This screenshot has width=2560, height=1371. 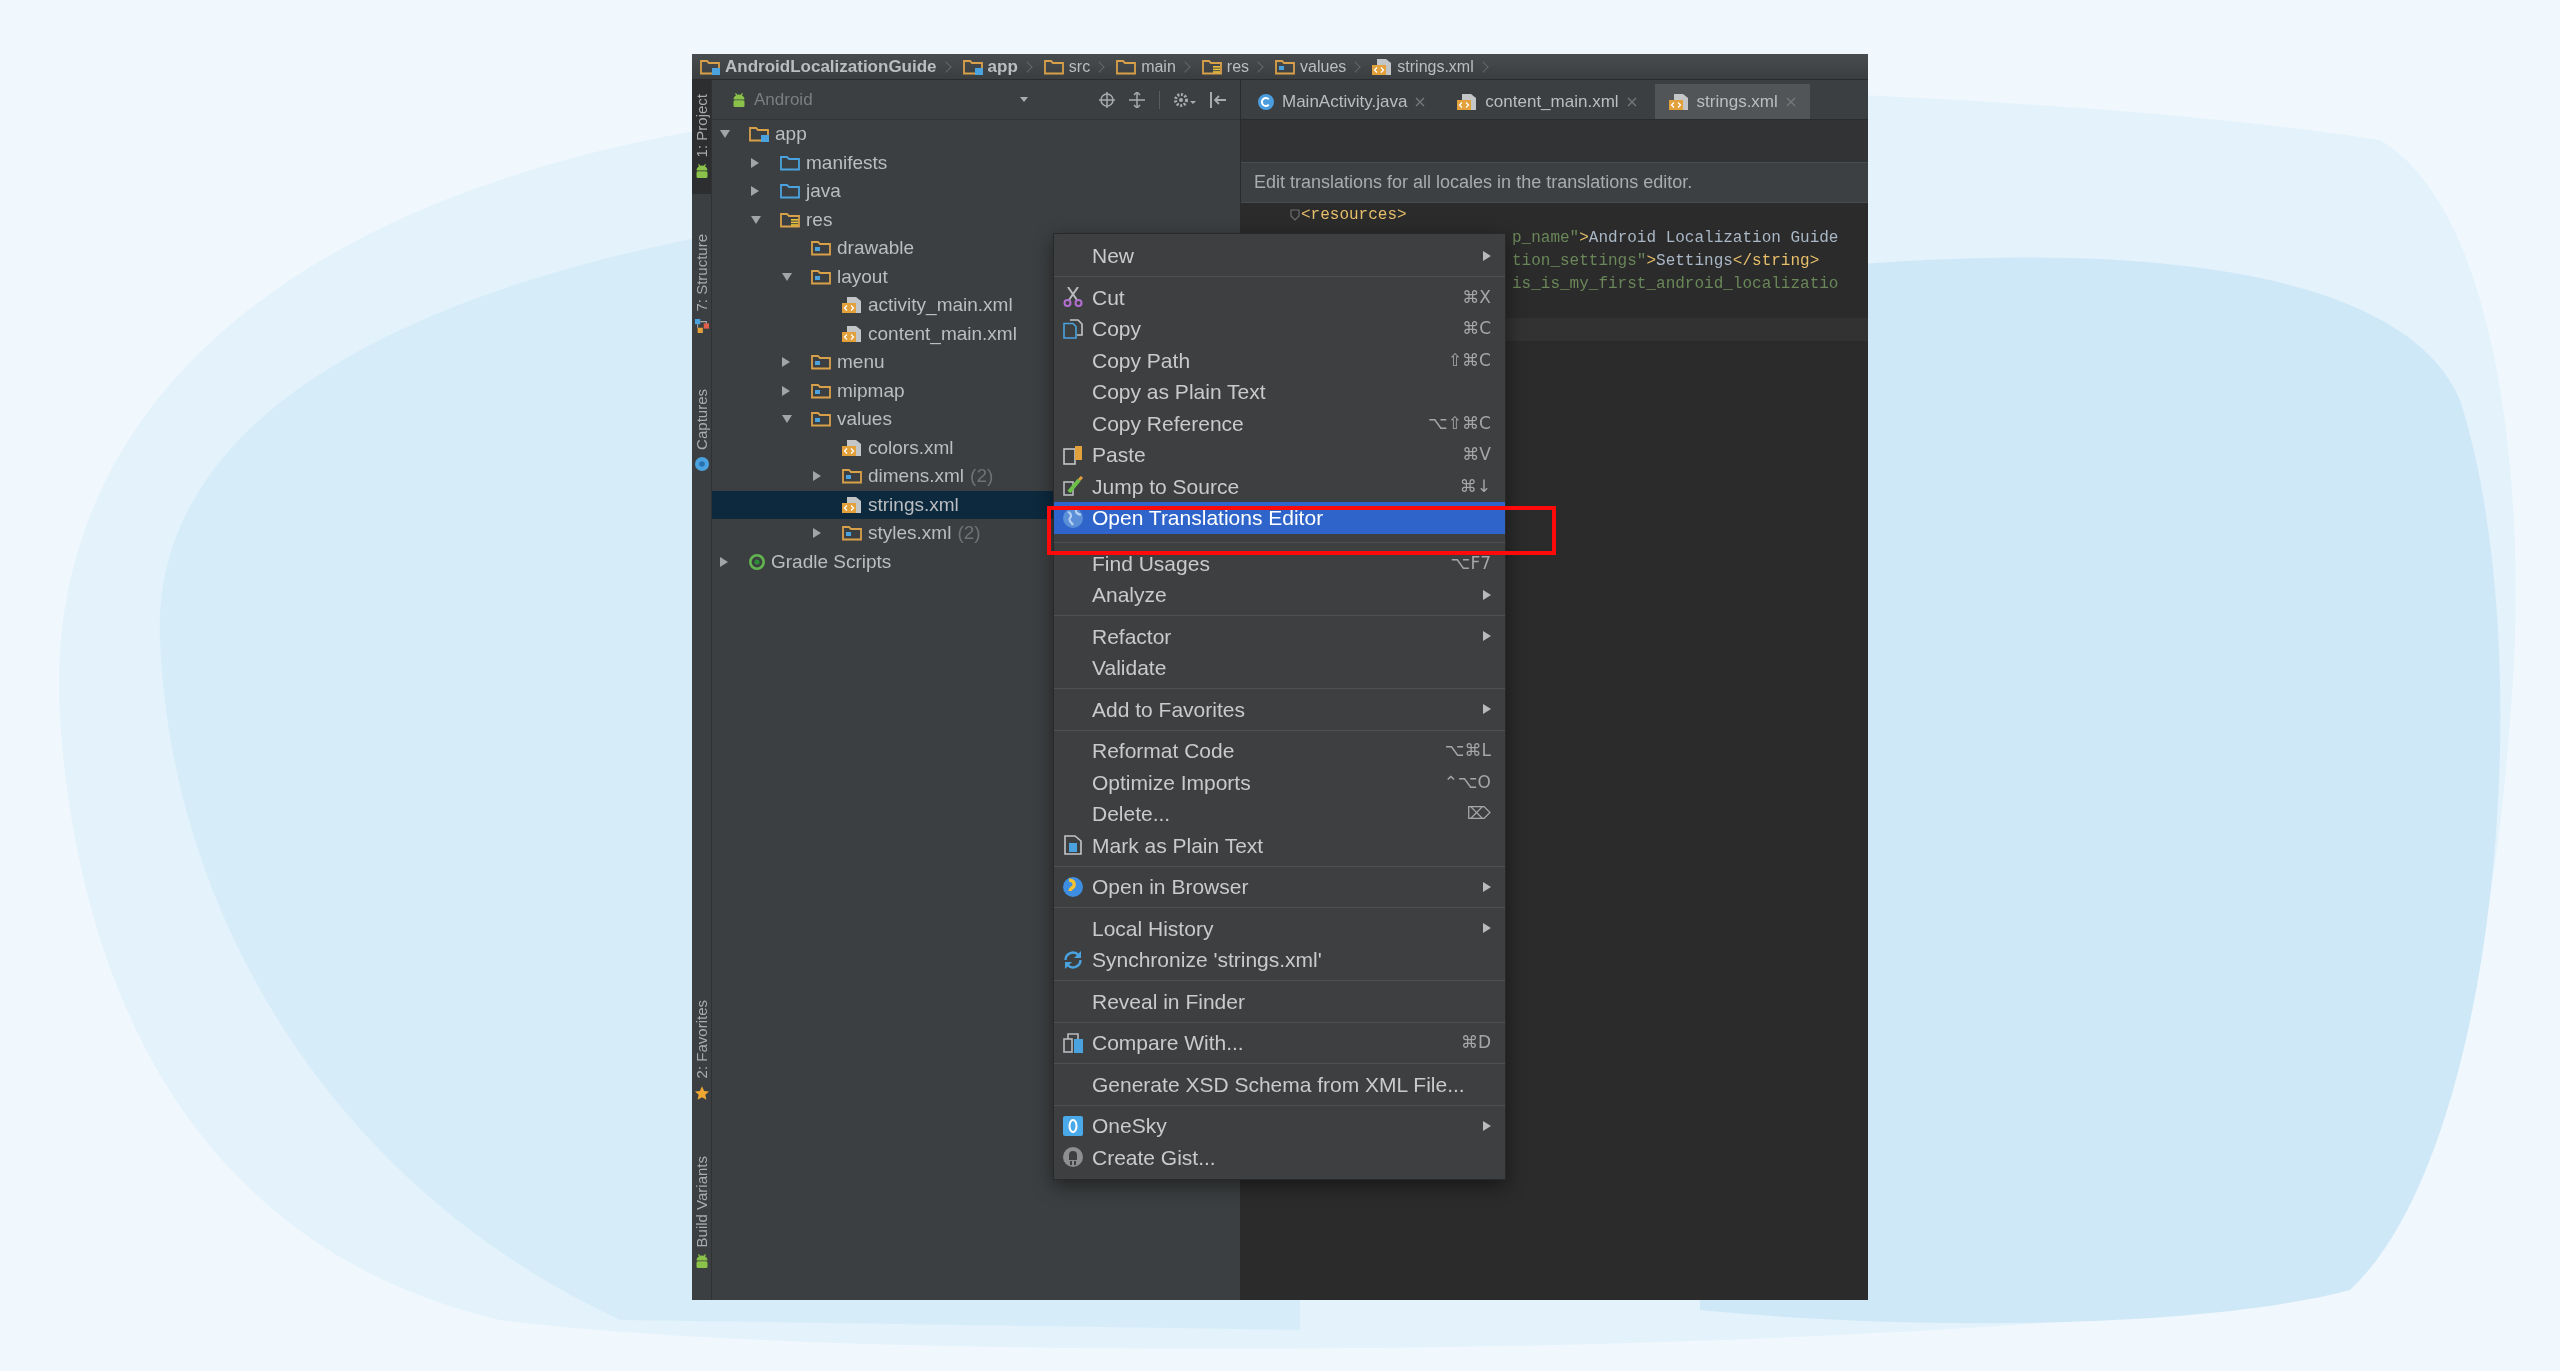 What do you see at coordinates (1342, 101) in the screenshot?
I see `editor-tab: MainActivity.java` at bounding box center [1342, 101].